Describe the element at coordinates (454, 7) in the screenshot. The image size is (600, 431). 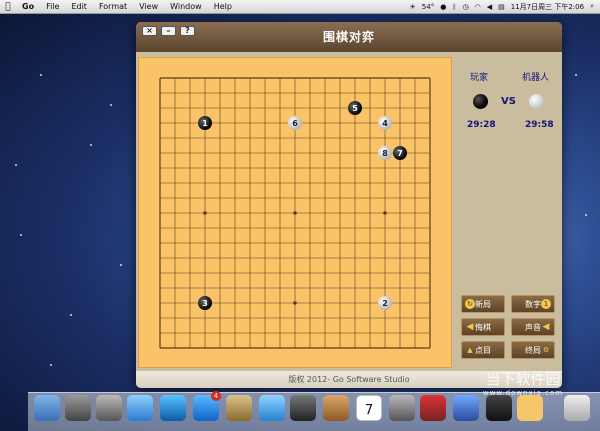
I see `bluetooth-icon: ᛒ` at that location.